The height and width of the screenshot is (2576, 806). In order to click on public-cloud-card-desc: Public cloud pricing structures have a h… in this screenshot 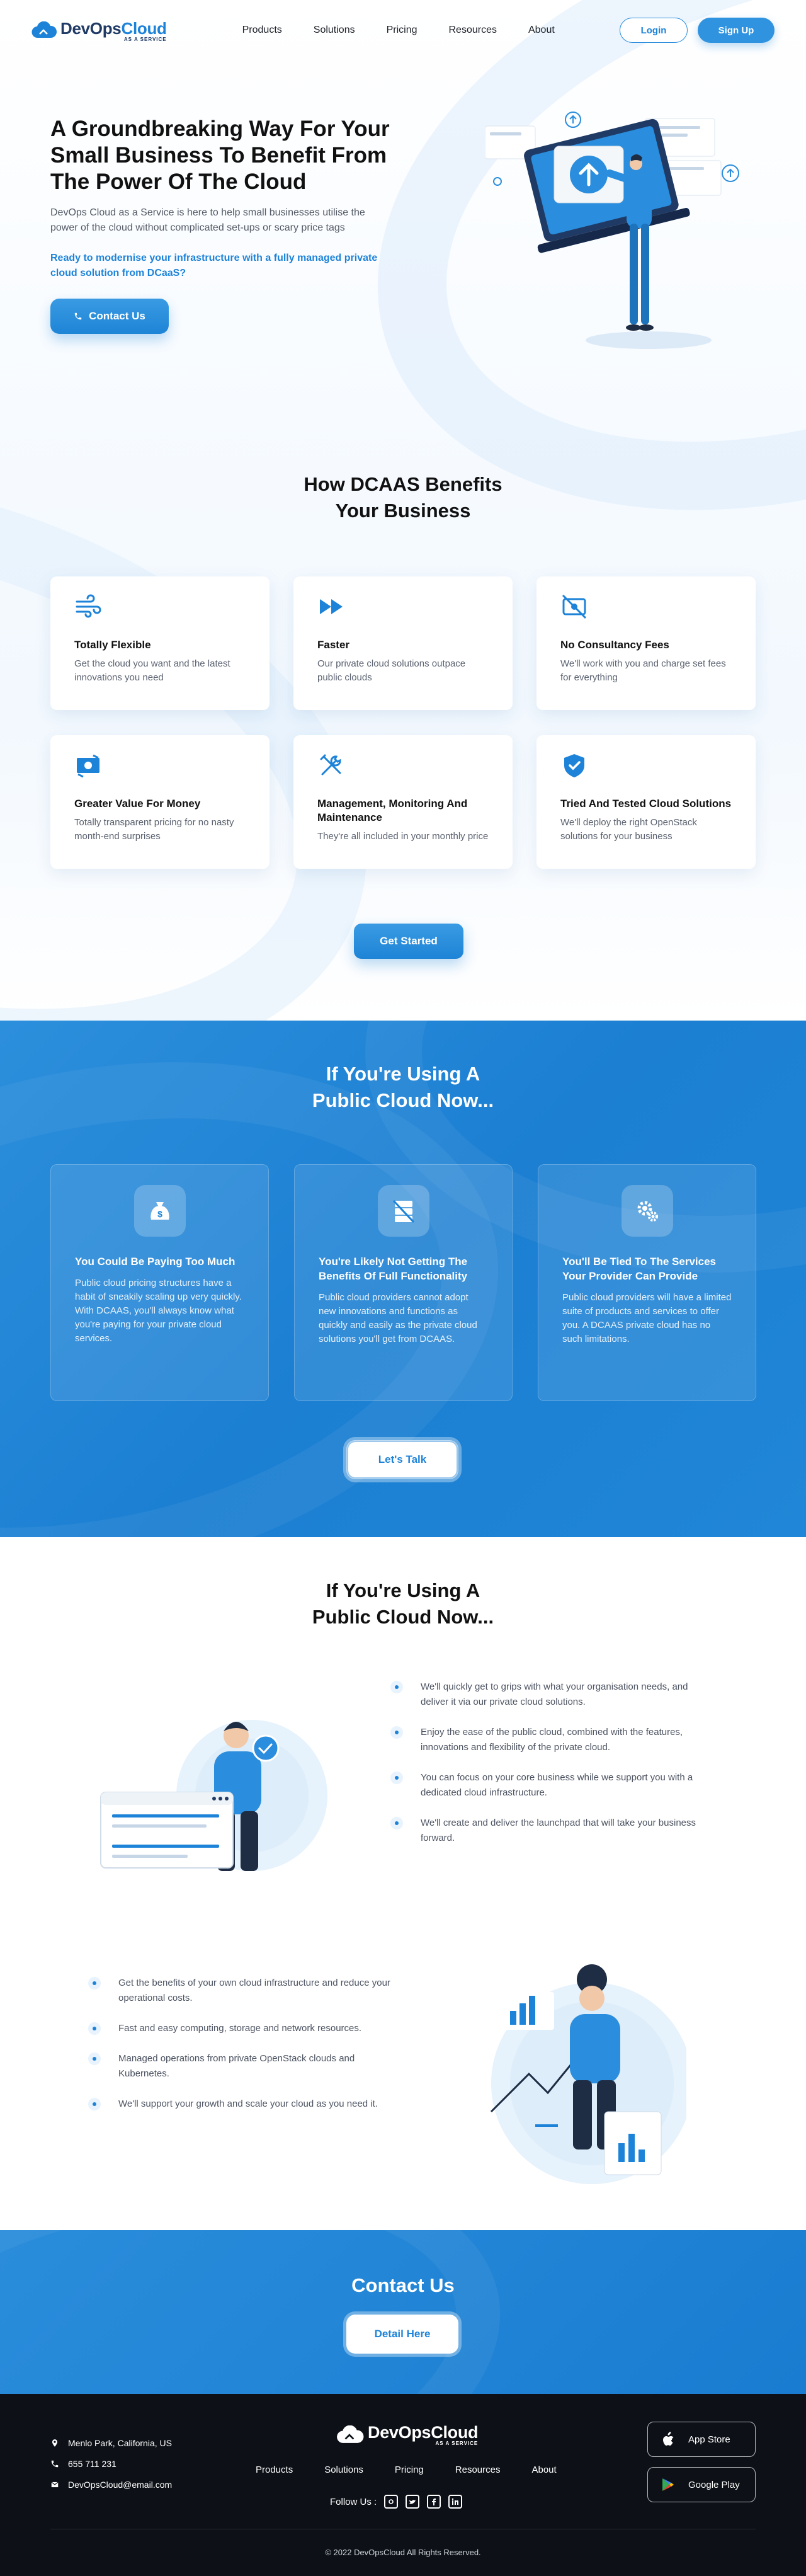, I will do `click(158, 1311)`.